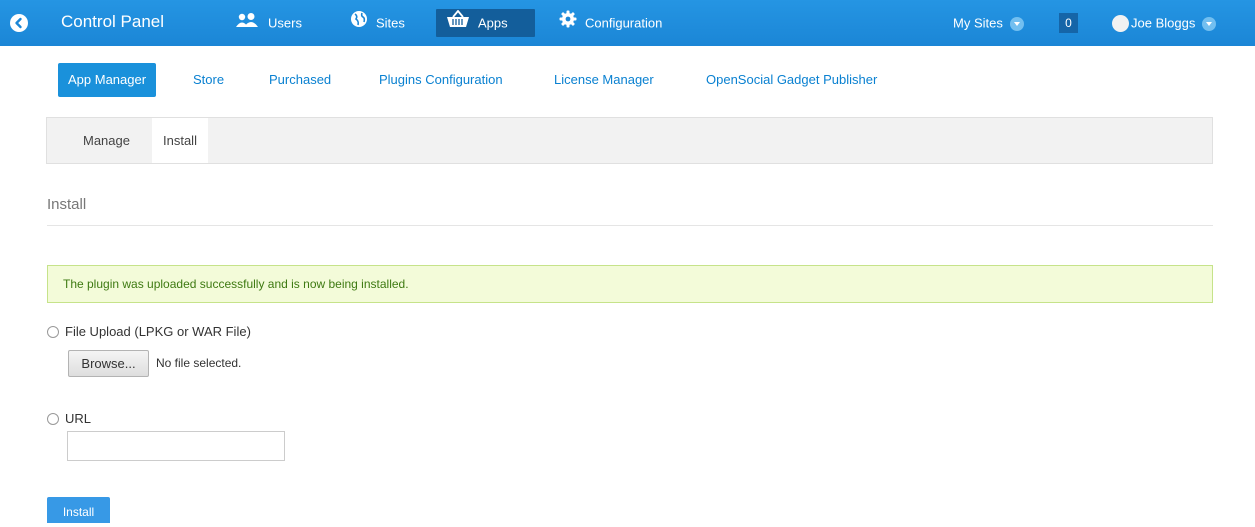  I want to click on back-icon, so click(19, 23).